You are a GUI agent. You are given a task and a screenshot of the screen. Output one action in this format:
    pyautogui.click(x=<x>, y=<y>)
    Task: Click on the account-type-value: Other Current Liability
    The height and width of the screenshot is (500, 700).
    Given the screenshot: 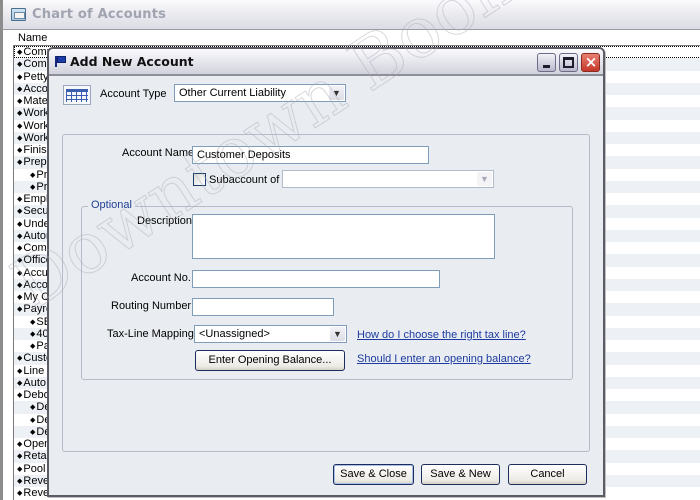 What is the action you would take?
    pyautogui.click(x=232, y=93)
    